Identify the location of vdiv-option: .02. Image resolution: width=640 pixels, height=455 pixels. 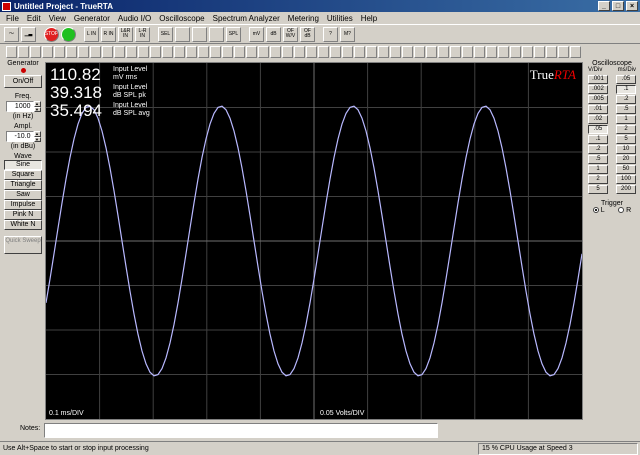
(598, 119).